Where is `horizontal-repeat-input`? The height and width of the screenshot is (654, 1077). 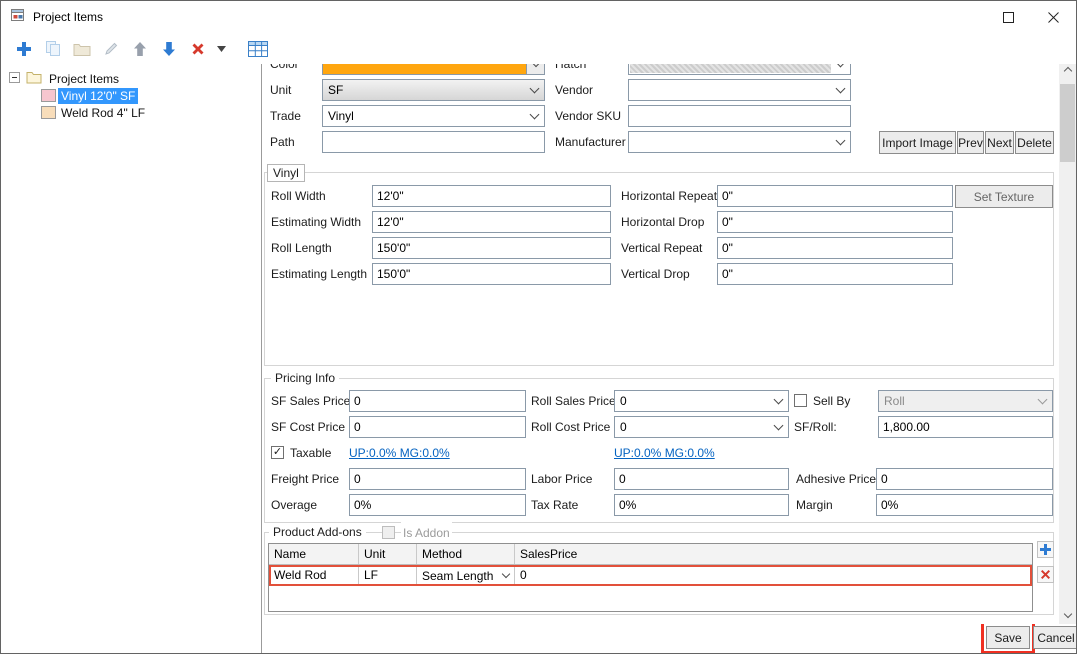
horizontal-repeat-input is located at coordinates (835, 196).